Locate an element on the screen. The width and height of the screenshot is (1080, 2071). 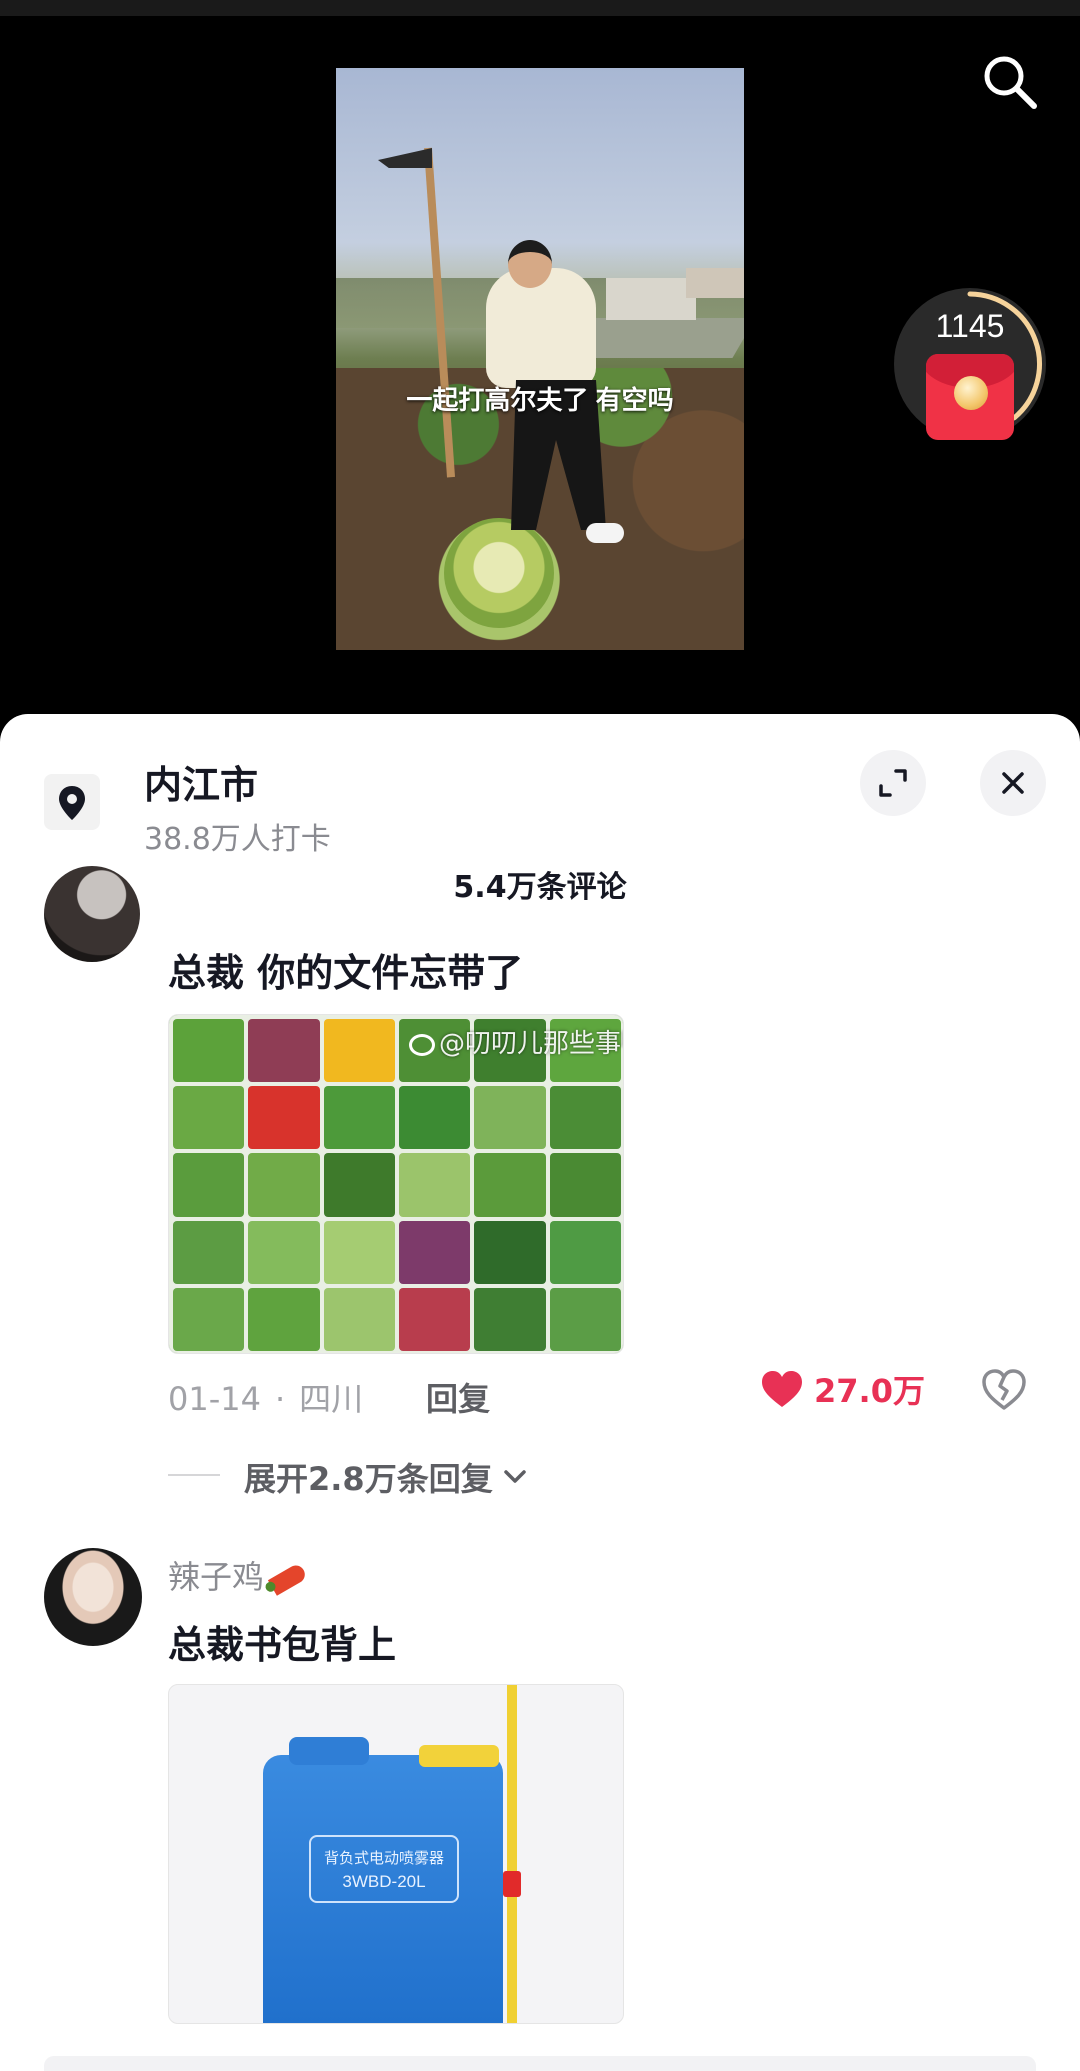
sprayer-wand is located at coordinates (512, 1854).